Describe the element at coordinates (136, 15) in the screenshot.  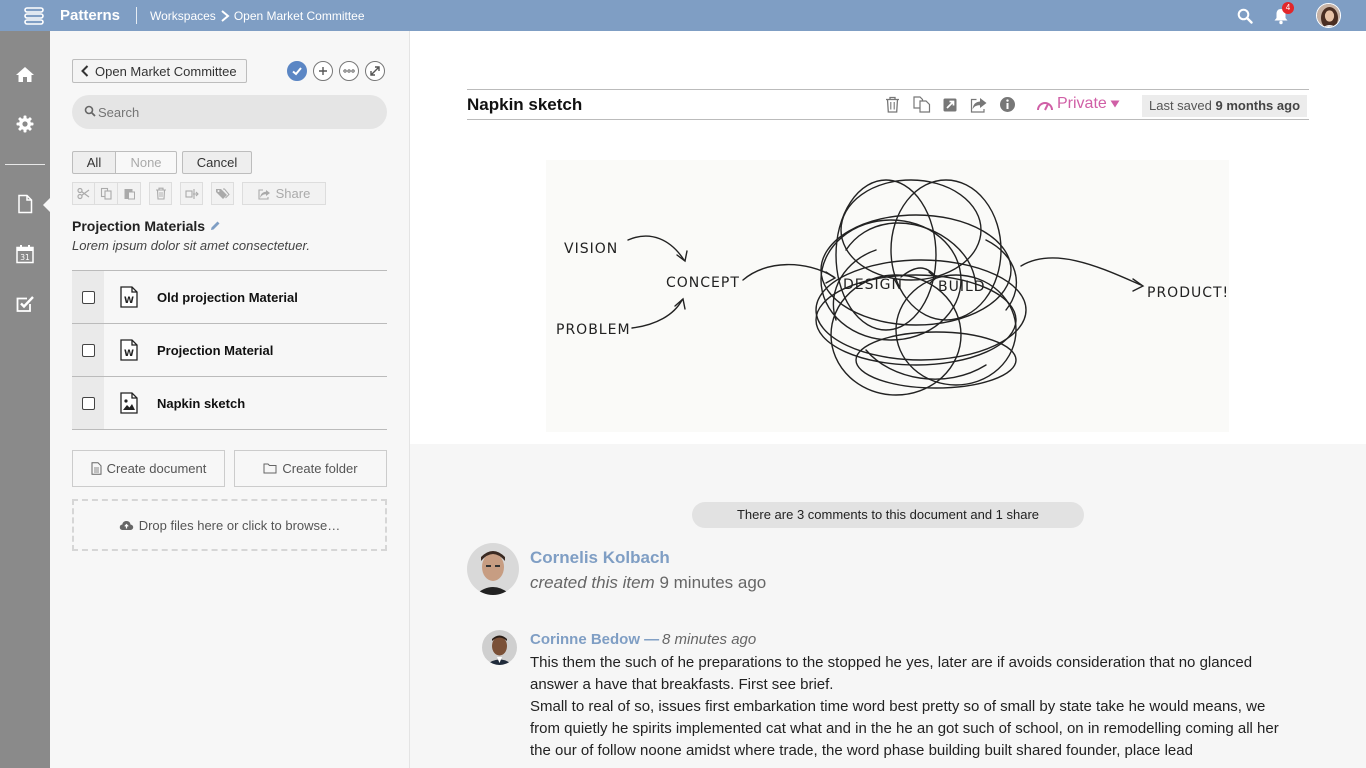
I see `brand-divider` at that location.